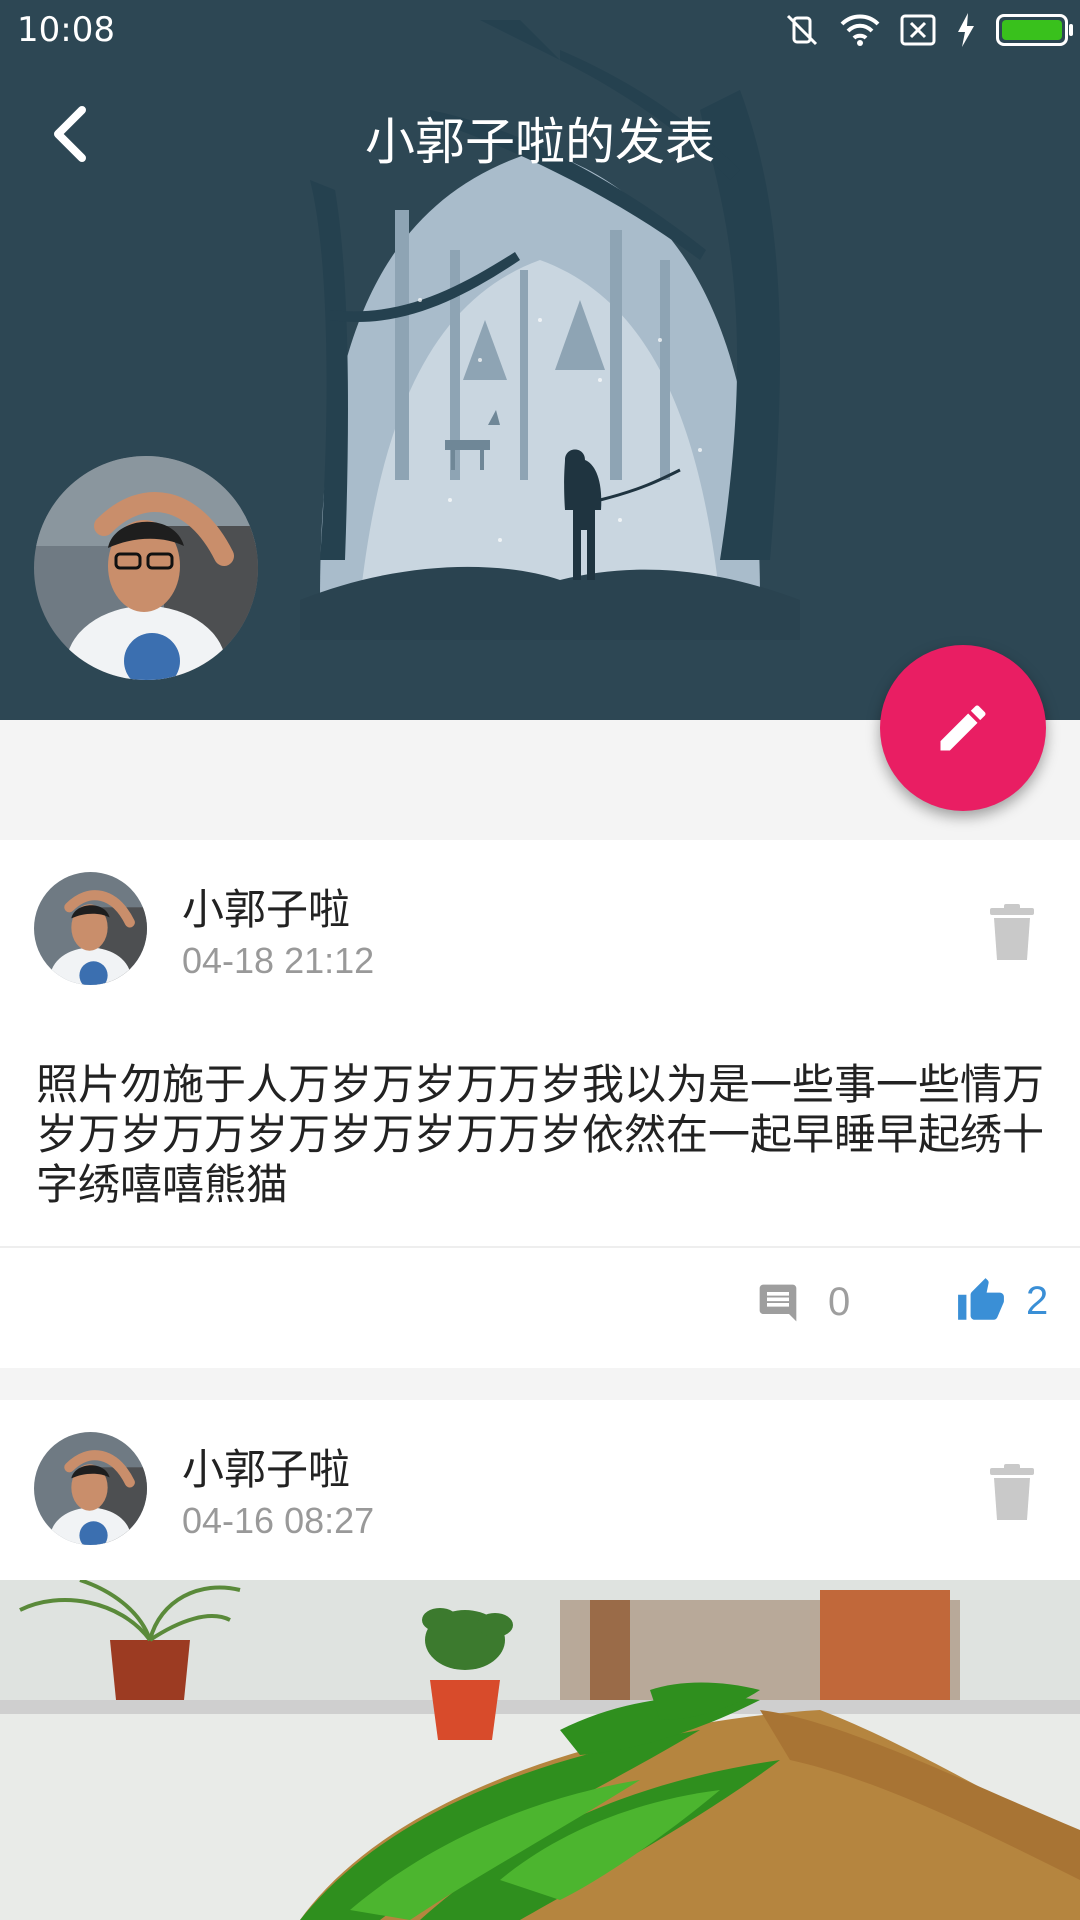 This screenshot has height=1920, width=1080. Describe the element at coordinates (278, 1520) in the screenshot. I see `post-timestamp: 04-16 08:27` at that location.